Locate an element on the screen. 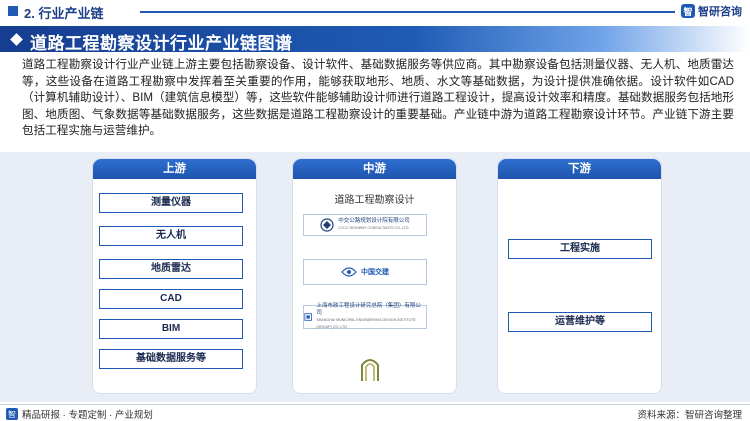 This screenshot has width=750, height=421. title-banner: 道路工程勘察设计行业产业链图谱 is located at coordinates (375, 39).